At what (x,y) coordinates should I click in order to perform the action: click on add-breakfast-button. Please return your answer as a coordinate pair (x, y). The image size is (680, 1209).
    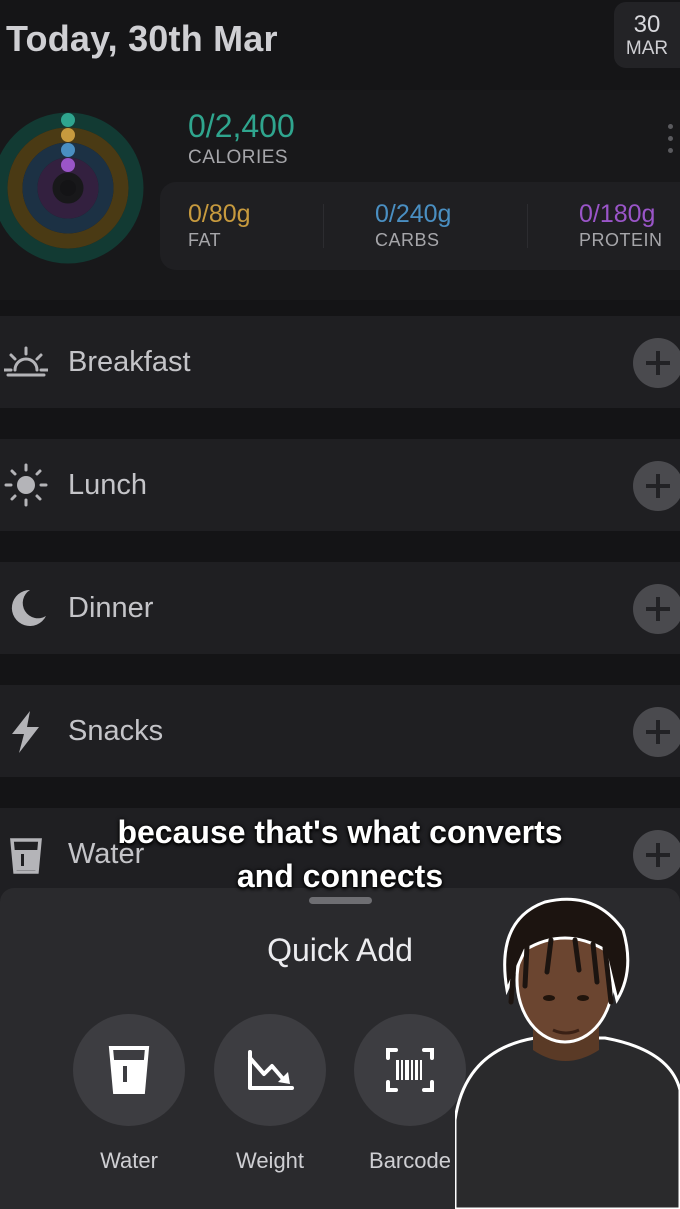
    Looking at the image, I should click on (656, 363).